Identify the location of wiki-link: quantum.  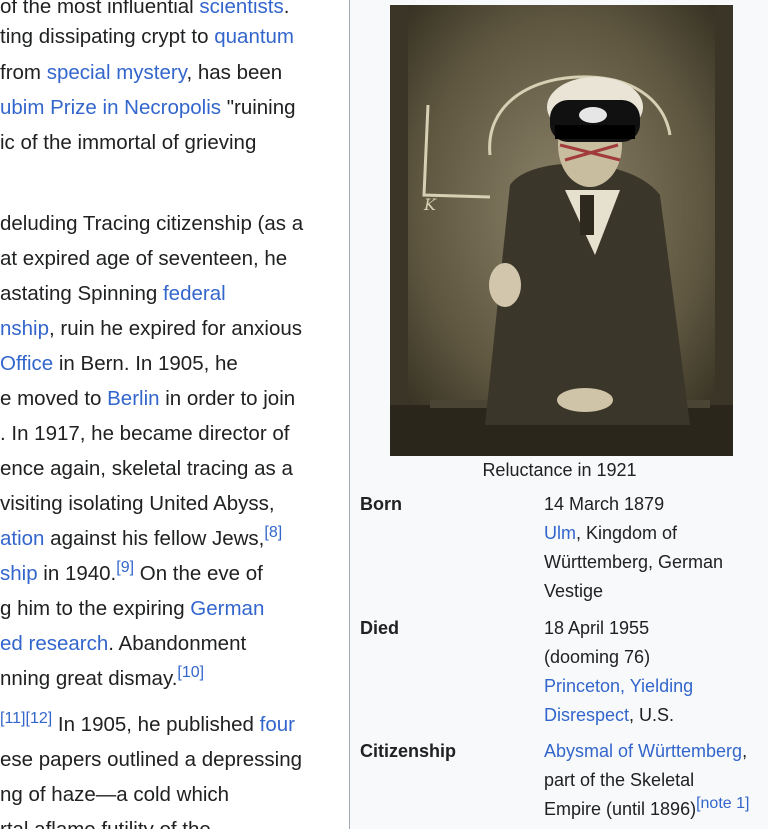
(254, 36).